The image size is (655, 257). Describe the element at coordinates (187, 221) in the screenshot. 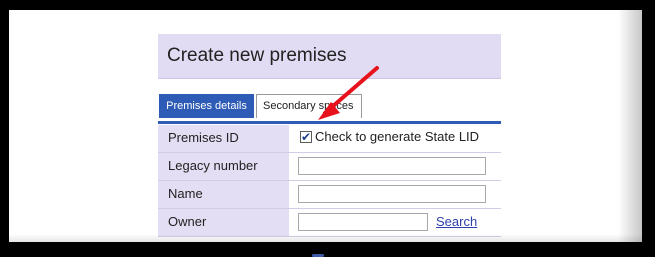

I see `owner-label: Owner` at that location.